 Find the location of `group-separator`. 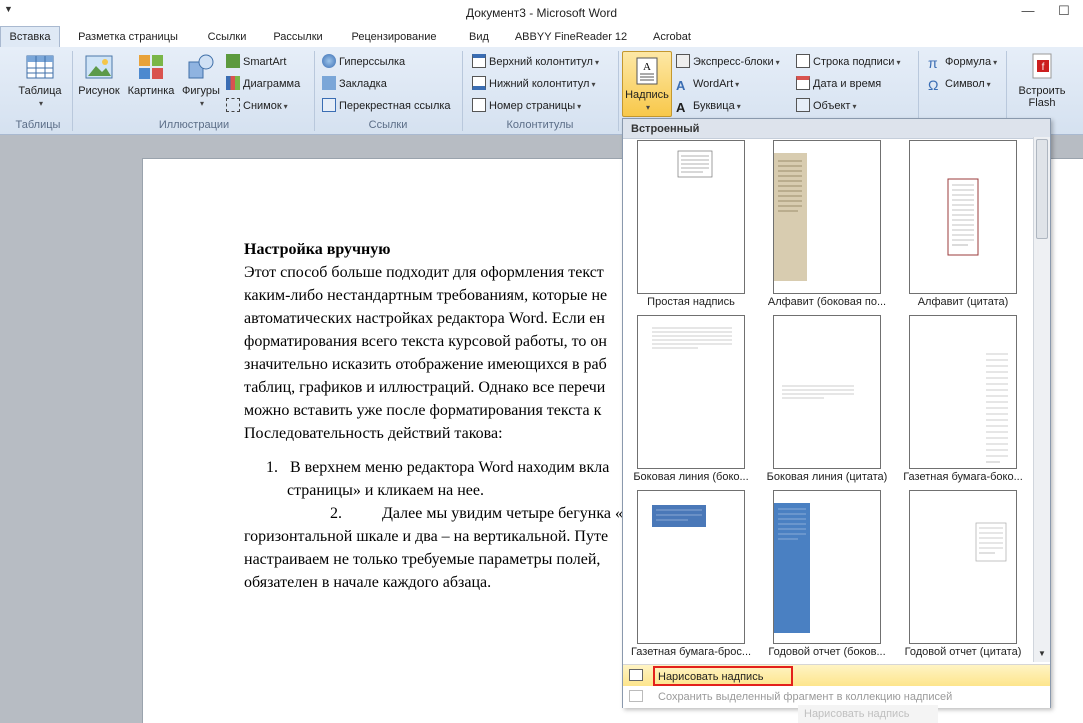

group-separator is located at coordinates (72, 91).